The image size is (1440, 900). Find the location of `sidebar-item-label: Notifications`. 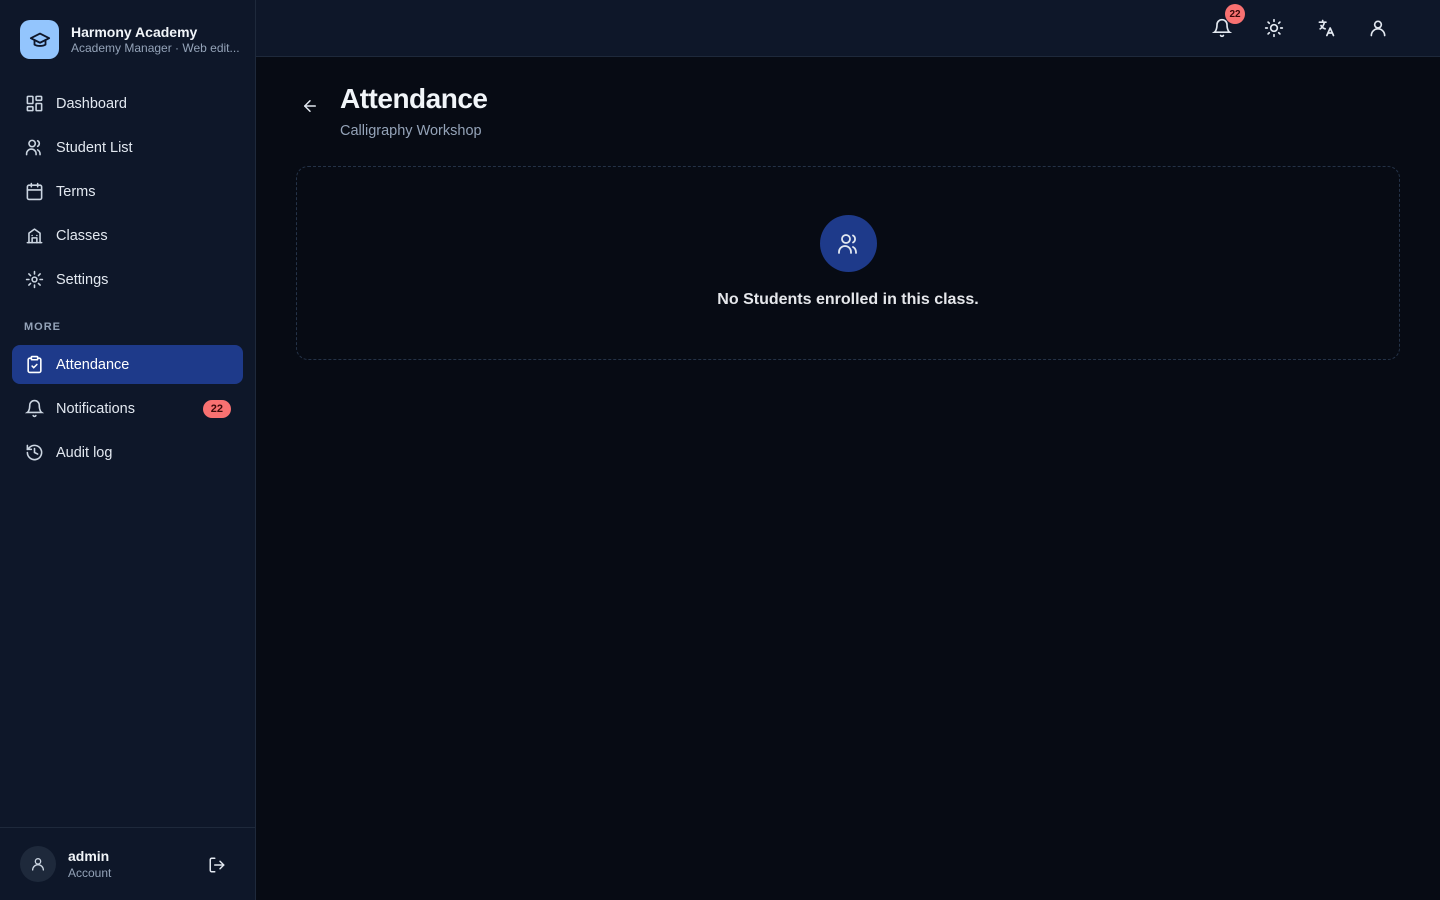

sidebar-item-label: Notifications is located at coordinates (95, 408).